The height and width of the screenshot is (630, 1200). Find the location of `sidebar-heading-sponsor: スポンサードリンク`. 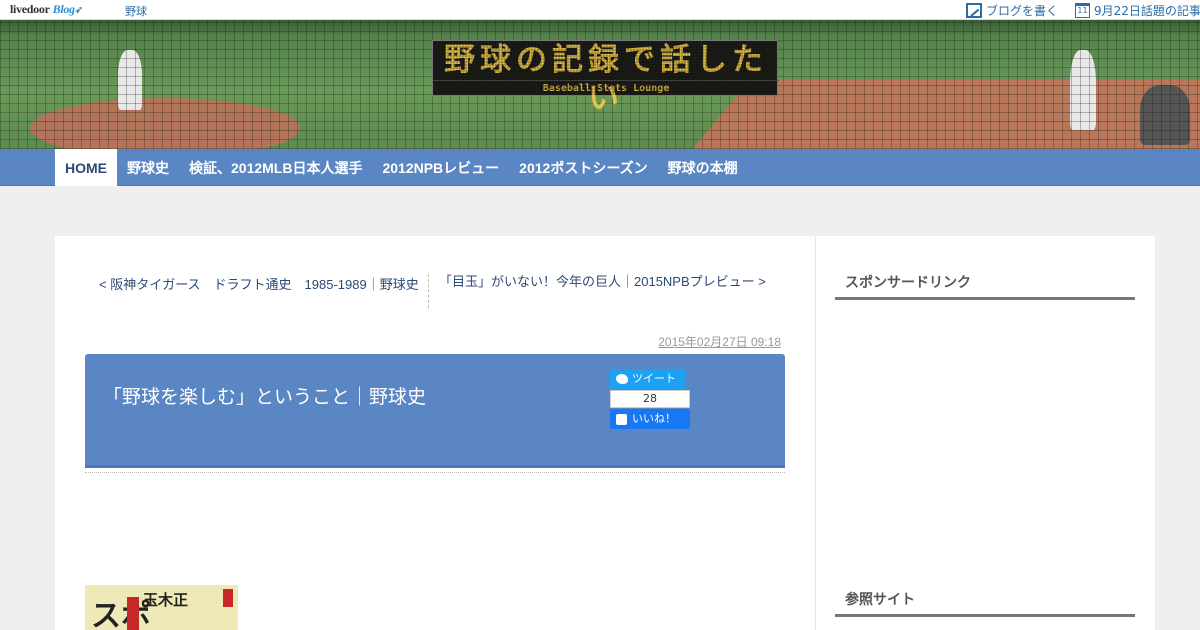

sidebar-heading-sponsor: スポンサードリンク is located at coordinates (985, 283).